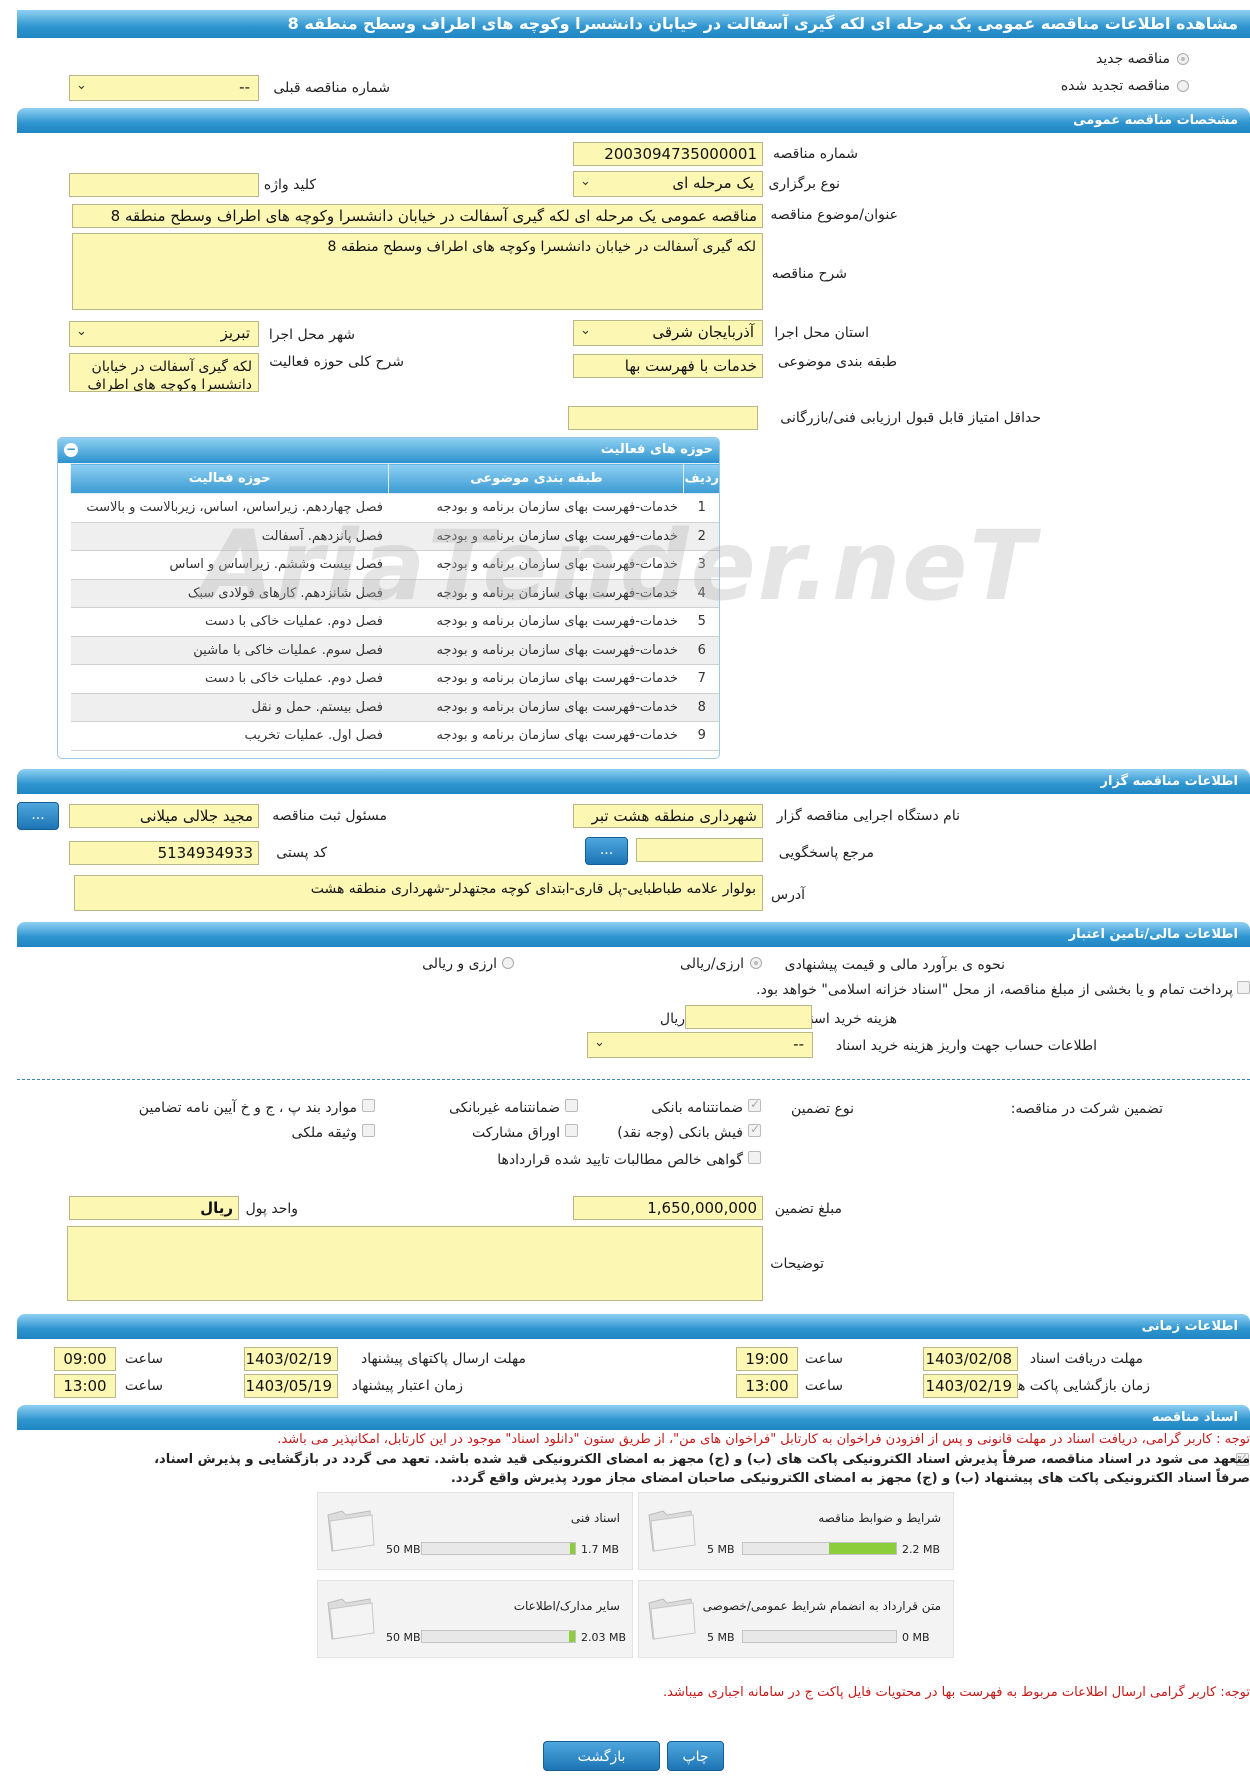 This screenshot has width=1250, height=1780. Describe the element at coordinates (515, 1133) in the screenshot. I see `bonds-label: اوراق مشارکت` at that location.